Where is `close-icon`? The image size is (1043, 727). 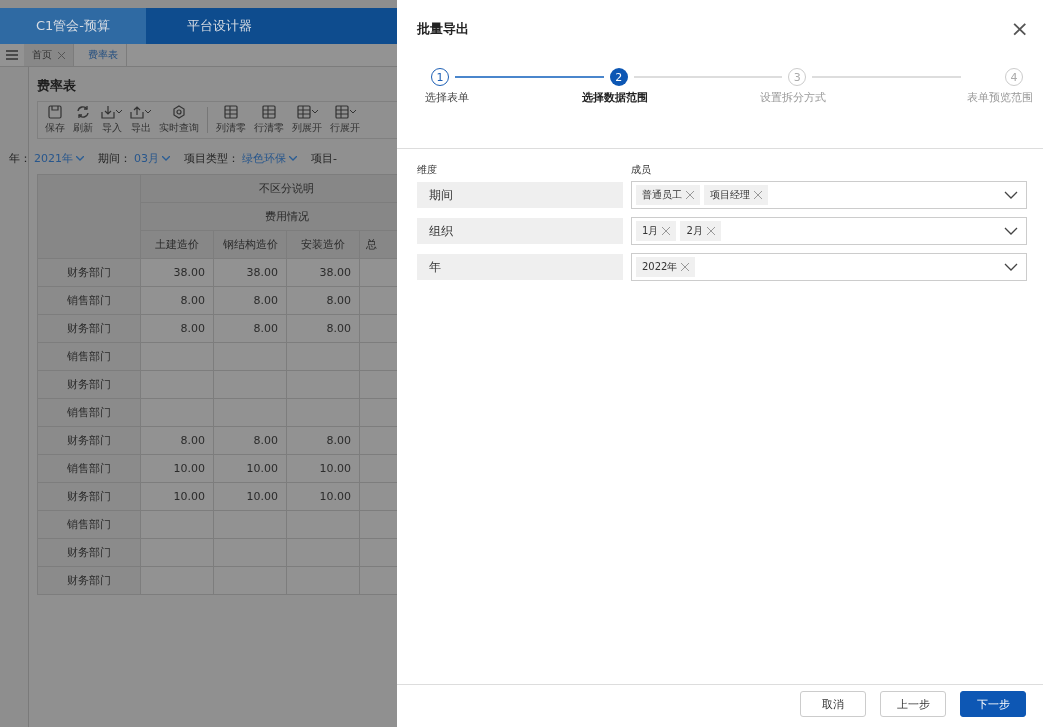
close-icon is located at coordinates (61, 55).